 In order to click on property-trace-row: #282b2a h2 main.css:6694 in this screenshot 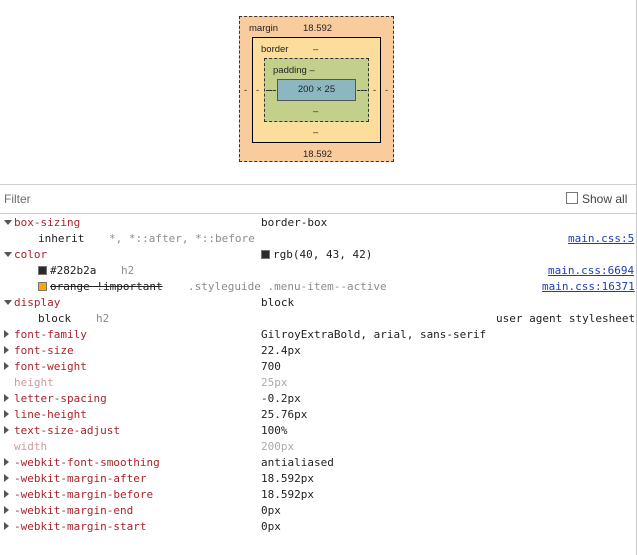, I will do `click(318, 271)`.